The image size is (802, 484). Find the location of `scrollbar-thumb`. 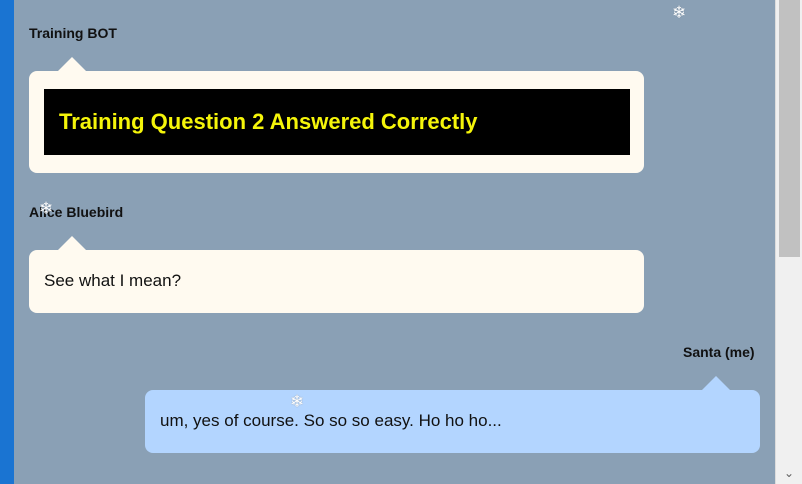

scrollbar-thumb is located at coordinates (789, 128).